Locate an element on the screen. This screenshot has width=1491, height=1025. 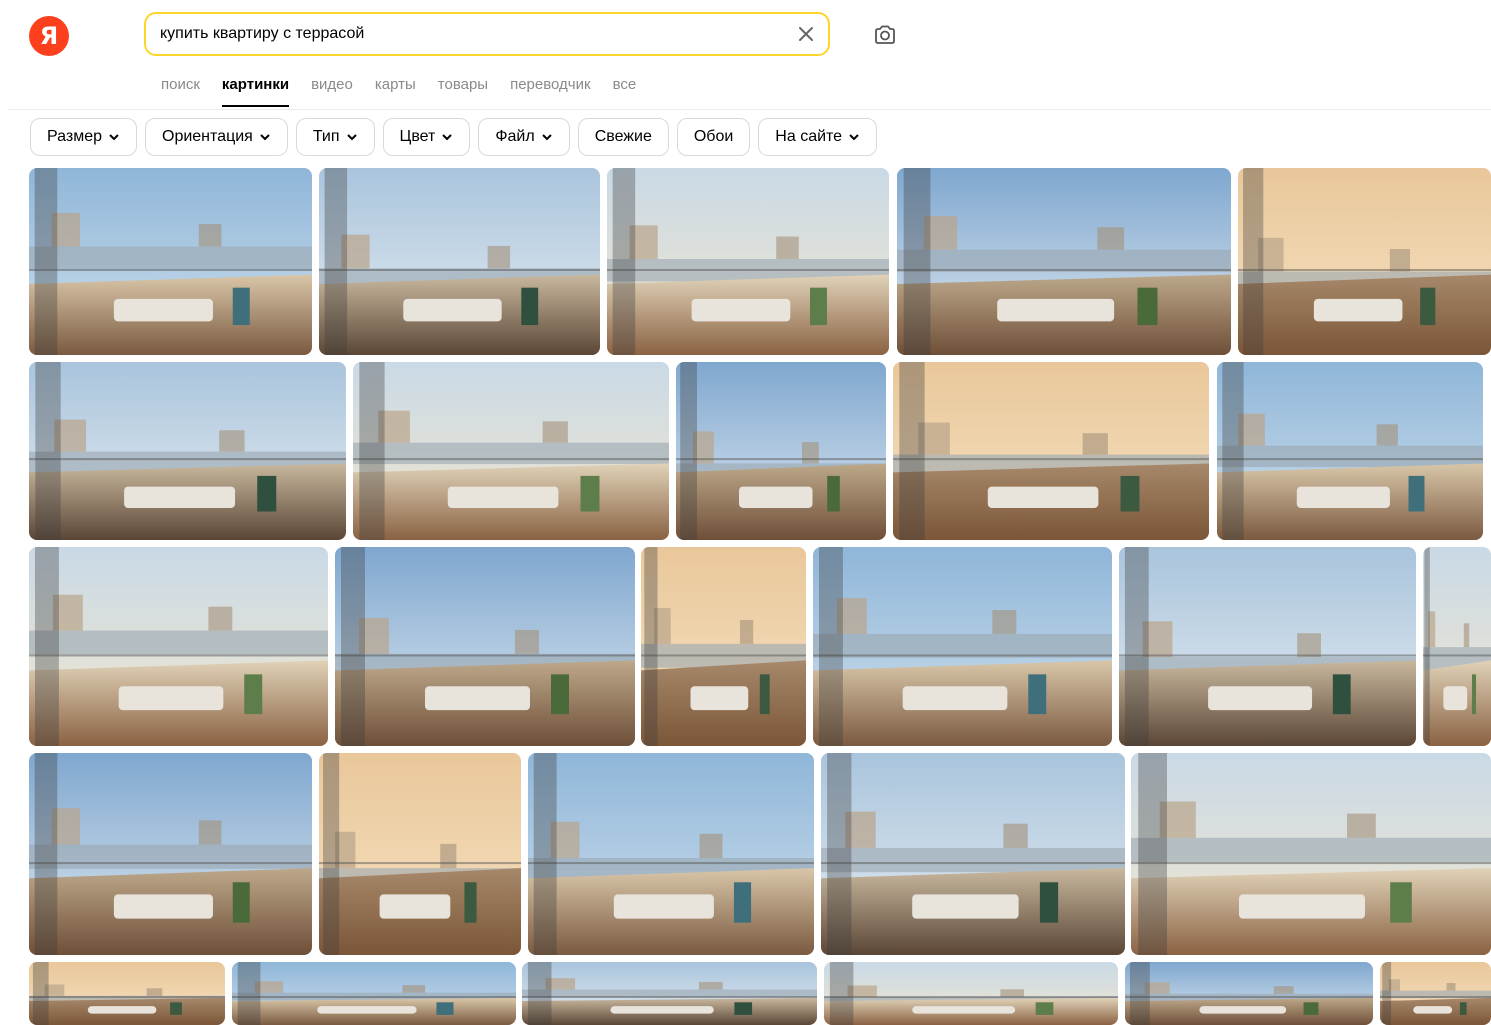
tab-translator: переводчик is located at coordinates (550, 92).